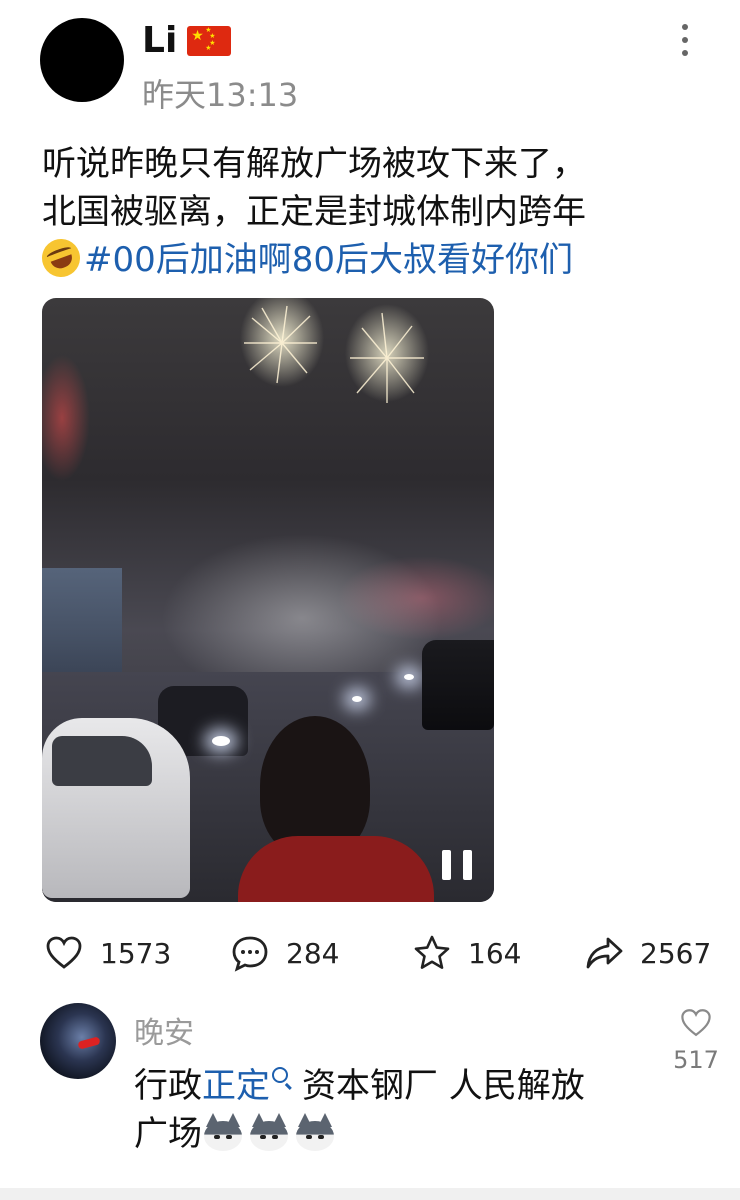 Image resolution: width=740 pixels, height=1200 pixels. Describe the element at coordinates (466, 953) in the screenshot. I see `favorite-button: 164` at that location.